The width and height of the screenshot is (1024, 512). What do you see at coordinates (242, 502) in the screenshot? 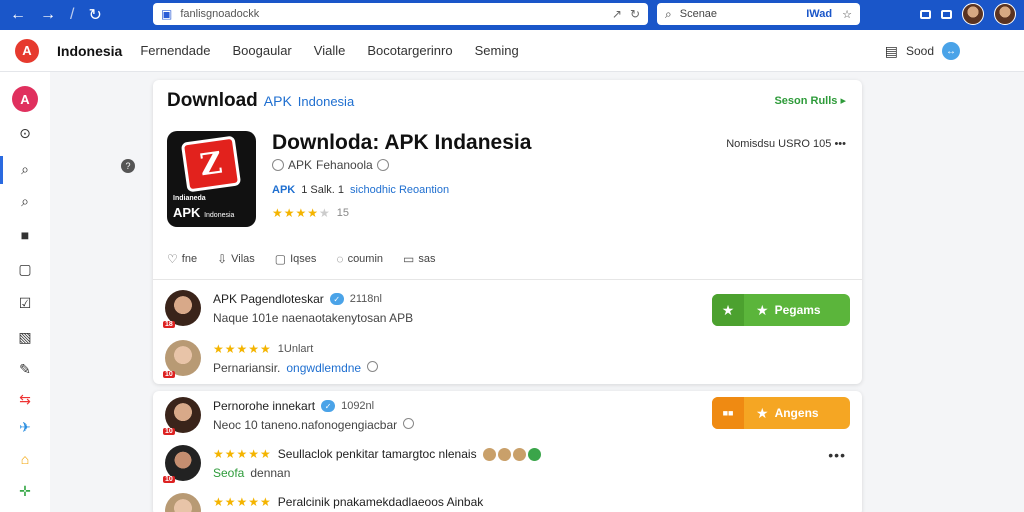
I see `rating-stars-icon: ★★★★★` at bounding box center [242, 502].